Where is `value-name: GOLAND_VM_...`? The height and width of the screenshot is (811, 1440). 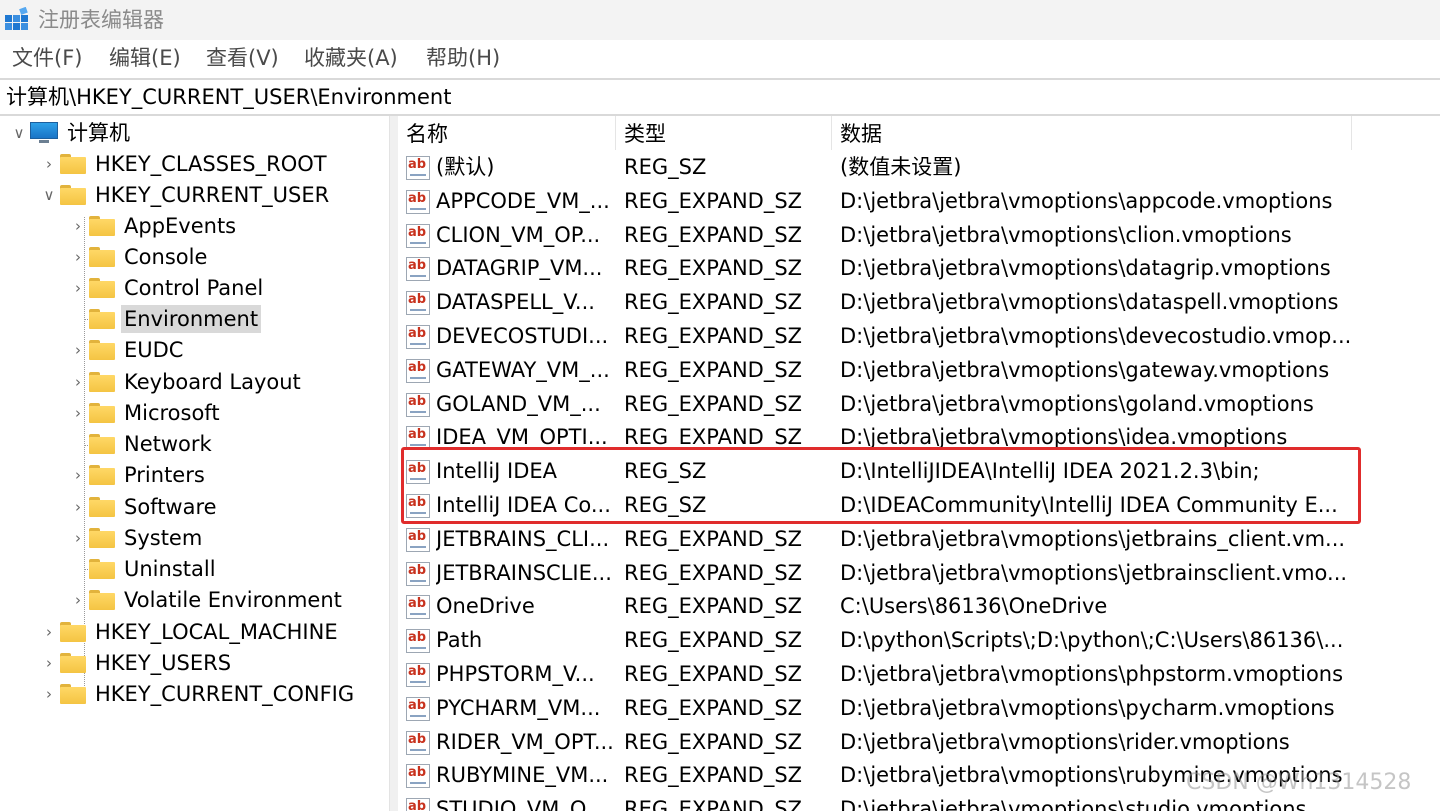
value-name: GOLAND_VM_... is located at coordinates (518, 403).